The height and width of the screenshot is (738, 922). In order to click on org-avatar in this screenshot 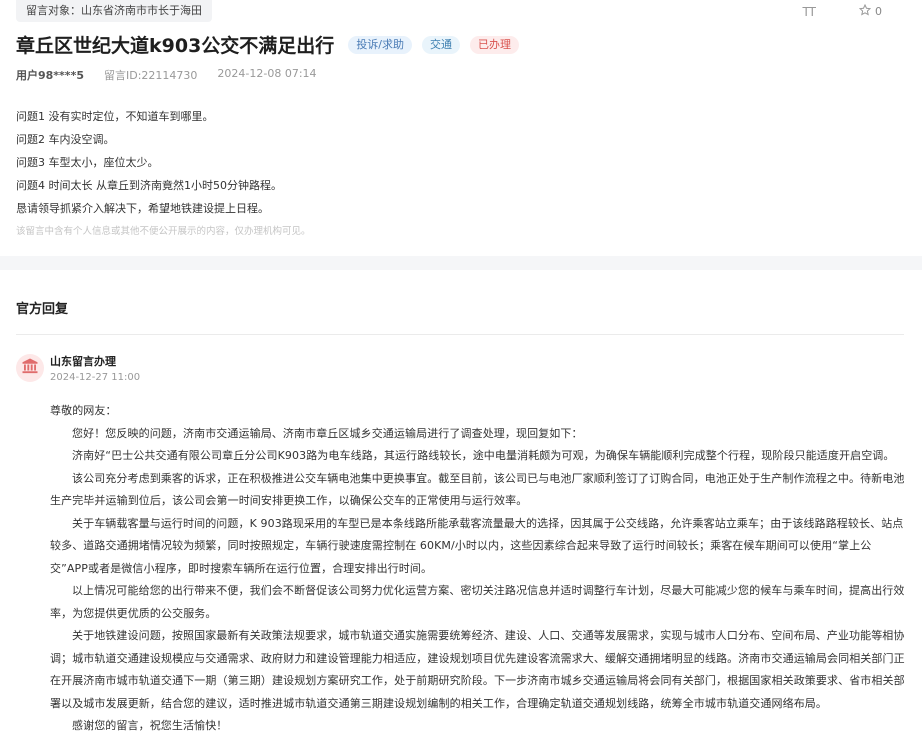, I will do `click(30, 368)`.